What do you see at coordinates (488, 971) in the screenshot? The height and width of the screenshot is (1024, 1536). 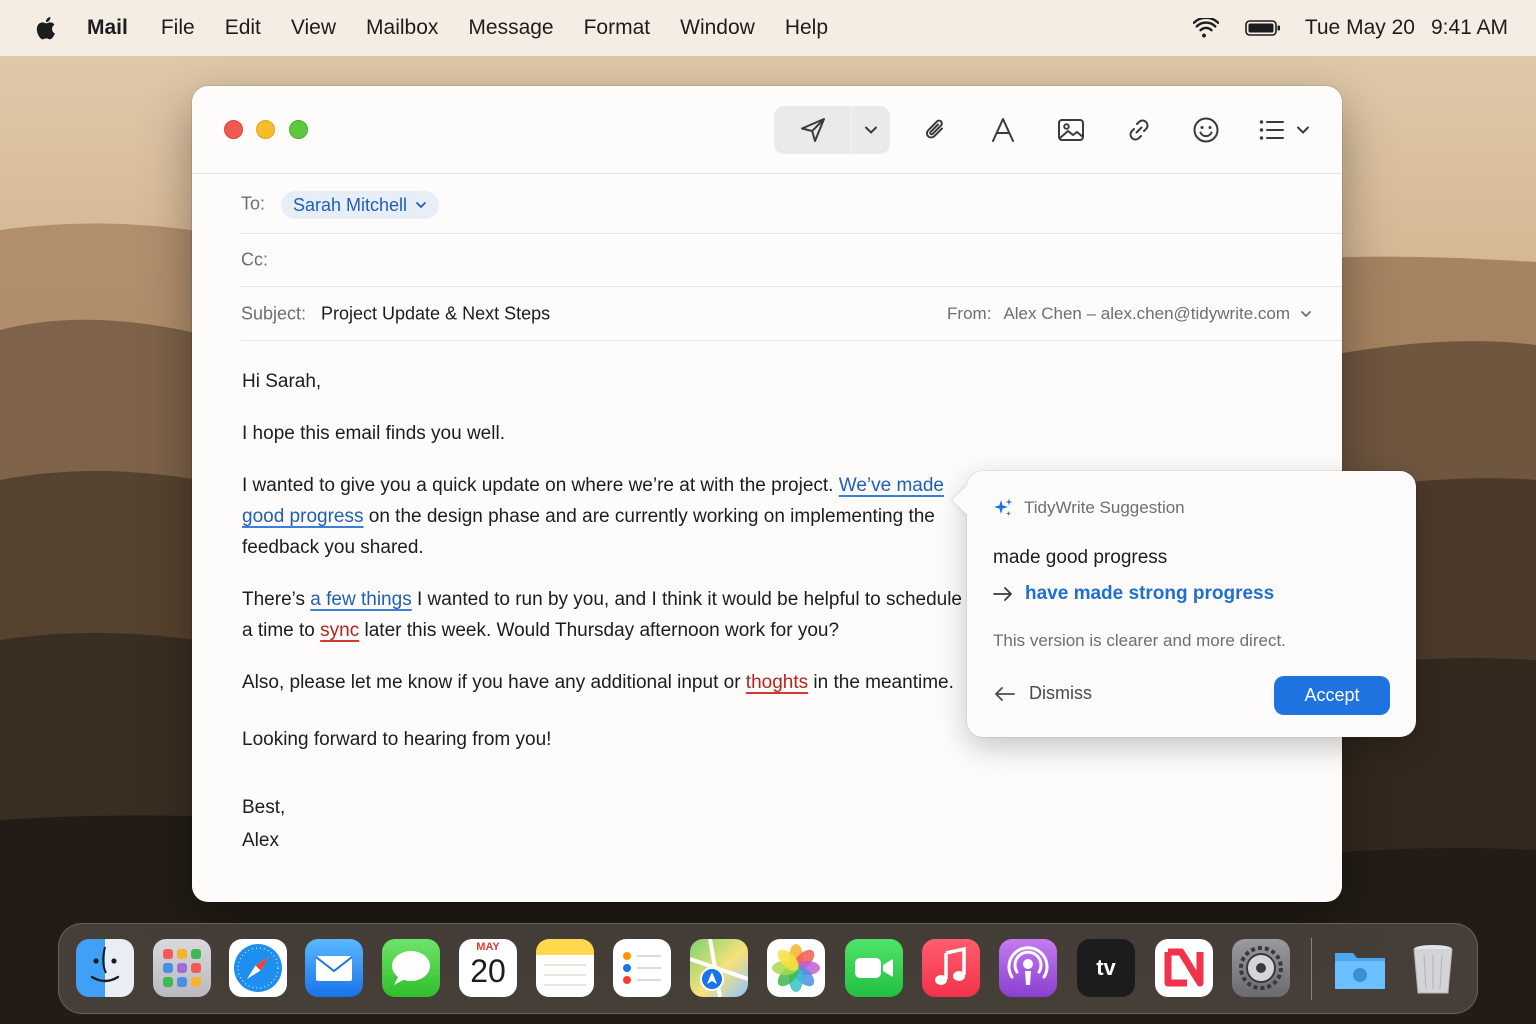 I see `calendar-day: 20` at bounding box center [488, 971].